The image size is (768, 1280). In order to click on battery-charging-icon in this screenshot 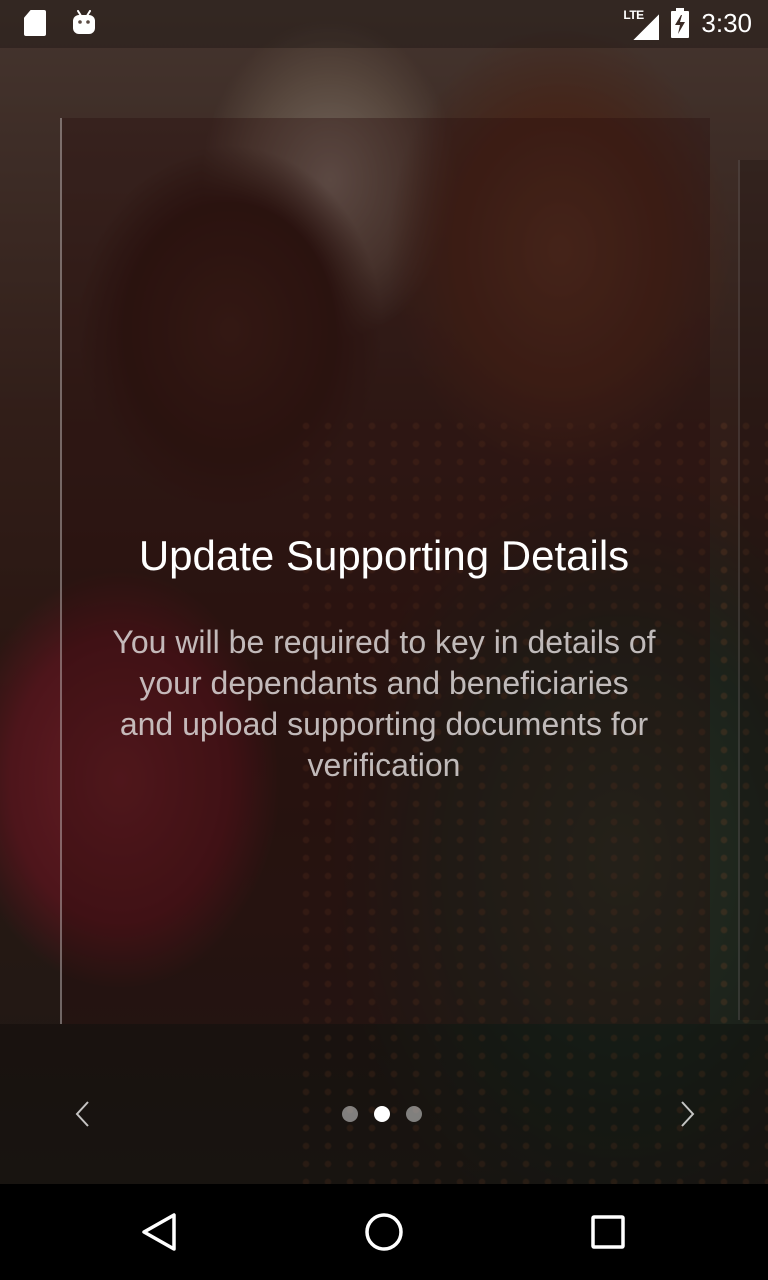, I will do `click(680, 23)`.